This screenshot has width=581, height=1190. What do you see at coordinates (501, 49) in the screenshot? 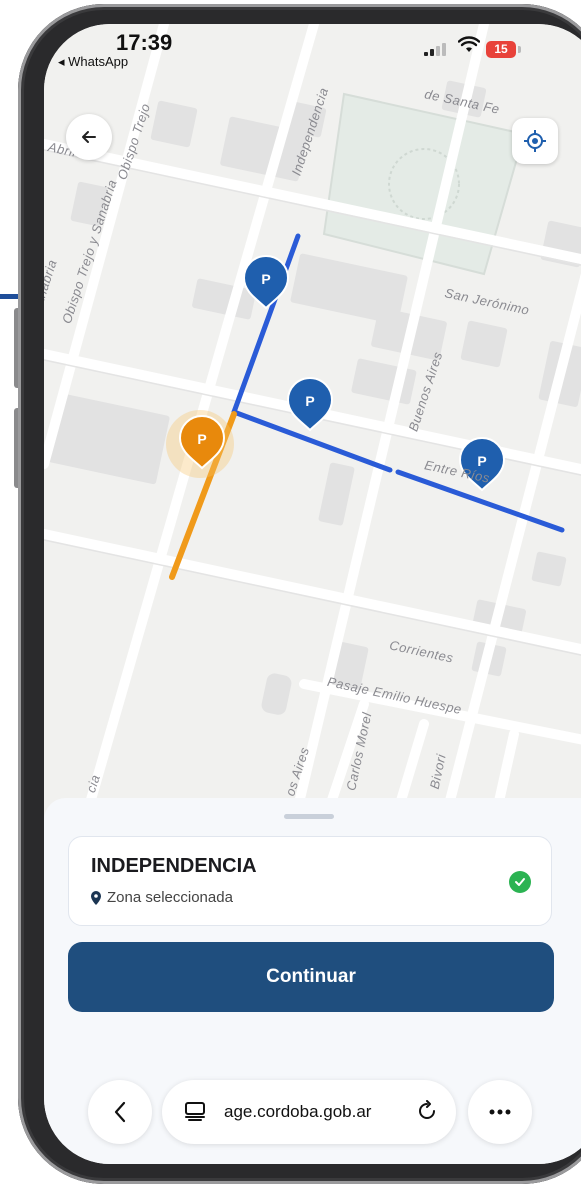
I see `battery-icon: 15` at bounding box center [501, 49].